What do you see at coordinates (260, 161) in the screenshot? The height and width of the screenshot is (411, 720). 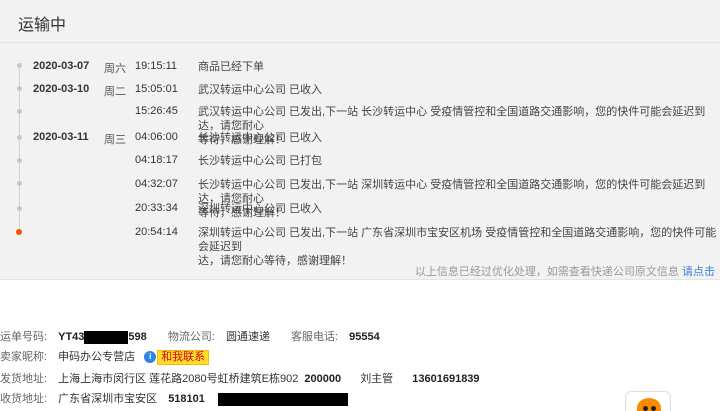 I see `event-description: 长沙转运中心公司 已打包` at bounding box center [260, 161].